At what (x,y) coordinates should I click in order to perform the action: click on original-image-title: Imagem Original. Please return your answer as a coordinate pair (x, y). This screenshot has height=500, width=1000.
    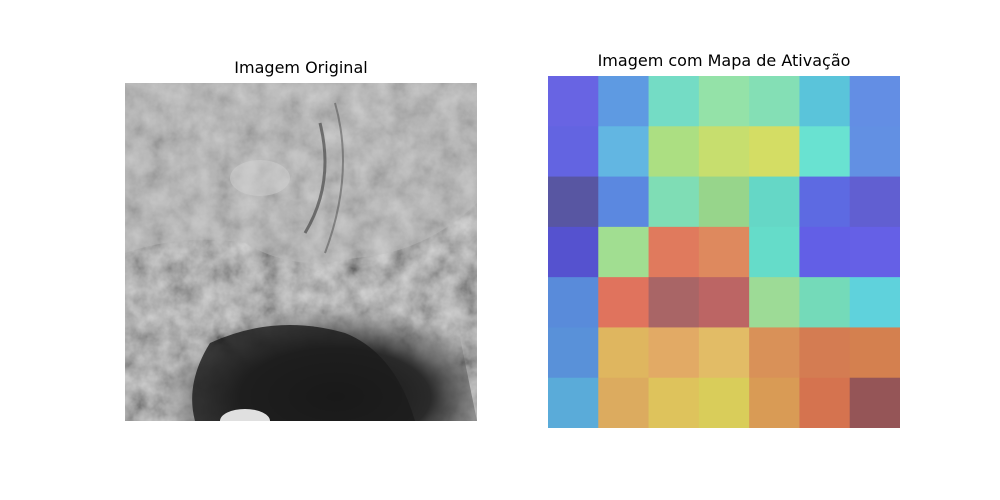
    Looking at the image, I should click on (301, 67).